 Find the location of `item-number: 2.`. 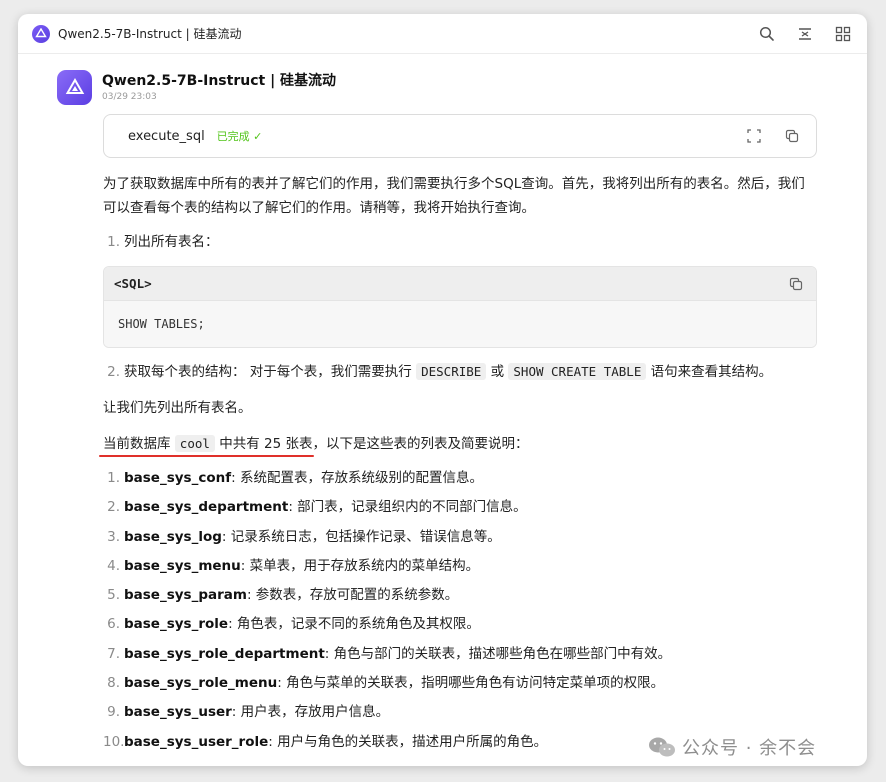

item-number: 2. is located at coordinates (113, 507).